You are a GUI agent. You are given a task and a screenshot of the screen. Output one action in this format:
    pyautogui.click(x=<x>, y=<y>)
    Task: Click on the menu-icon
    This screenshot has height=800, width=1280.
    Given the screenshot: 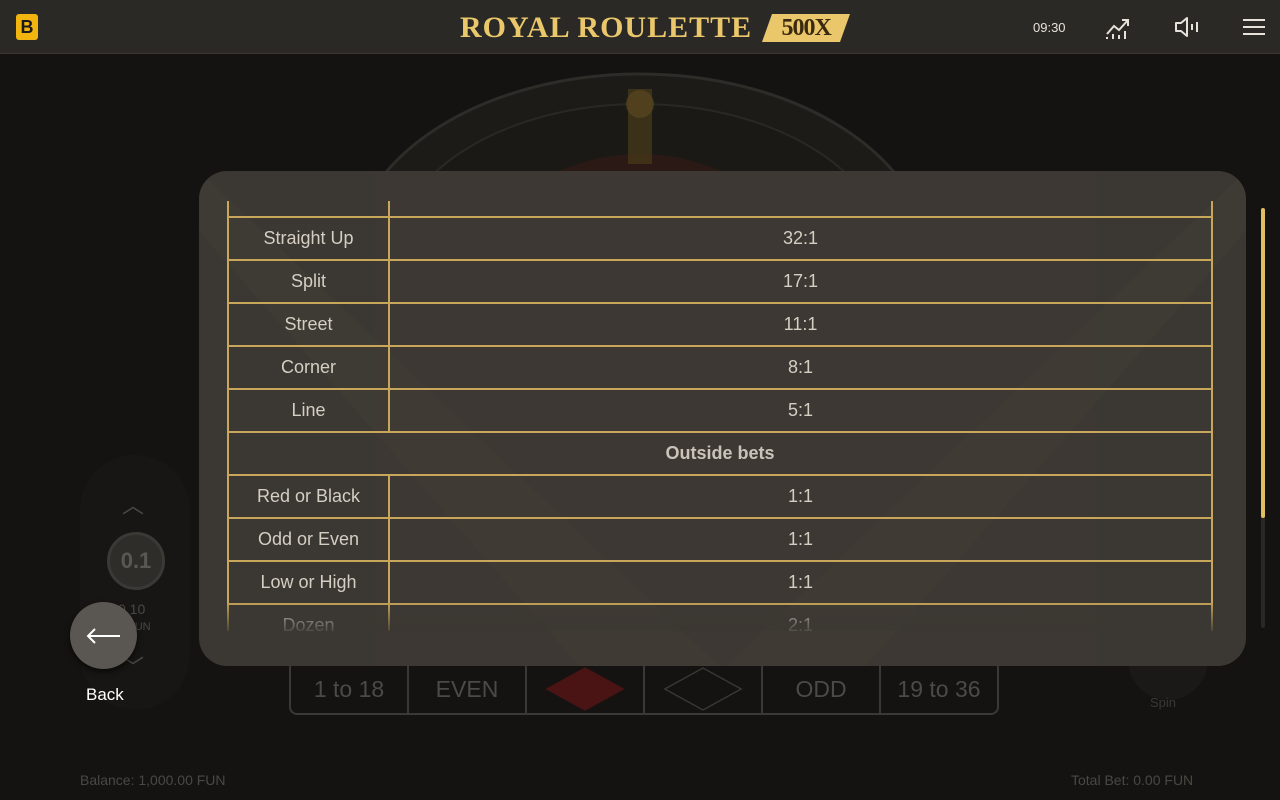 What is the action you would take?
    pyautogui.click(x=1254, y=27)
    